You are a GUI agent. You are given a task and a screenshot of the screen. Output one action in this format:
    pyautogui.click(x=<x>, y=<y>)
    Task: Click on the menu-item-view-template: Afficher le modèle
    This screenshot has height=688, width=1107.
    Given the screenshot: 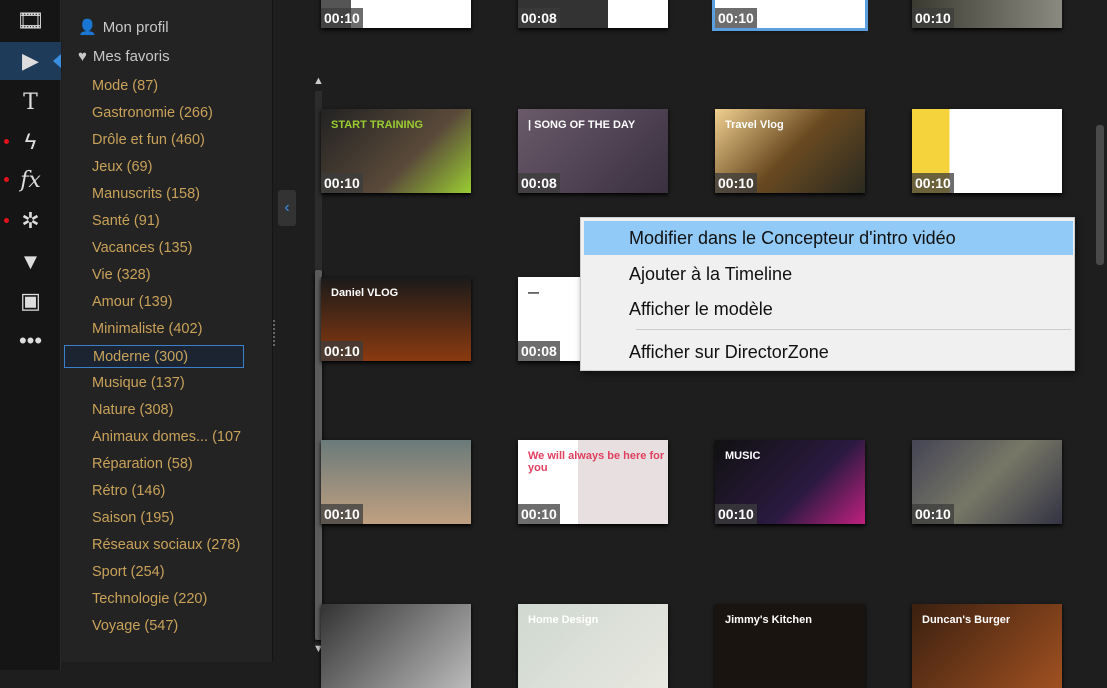 What is the action you would take?
    pyautogui.click(x=828, y=309)
    